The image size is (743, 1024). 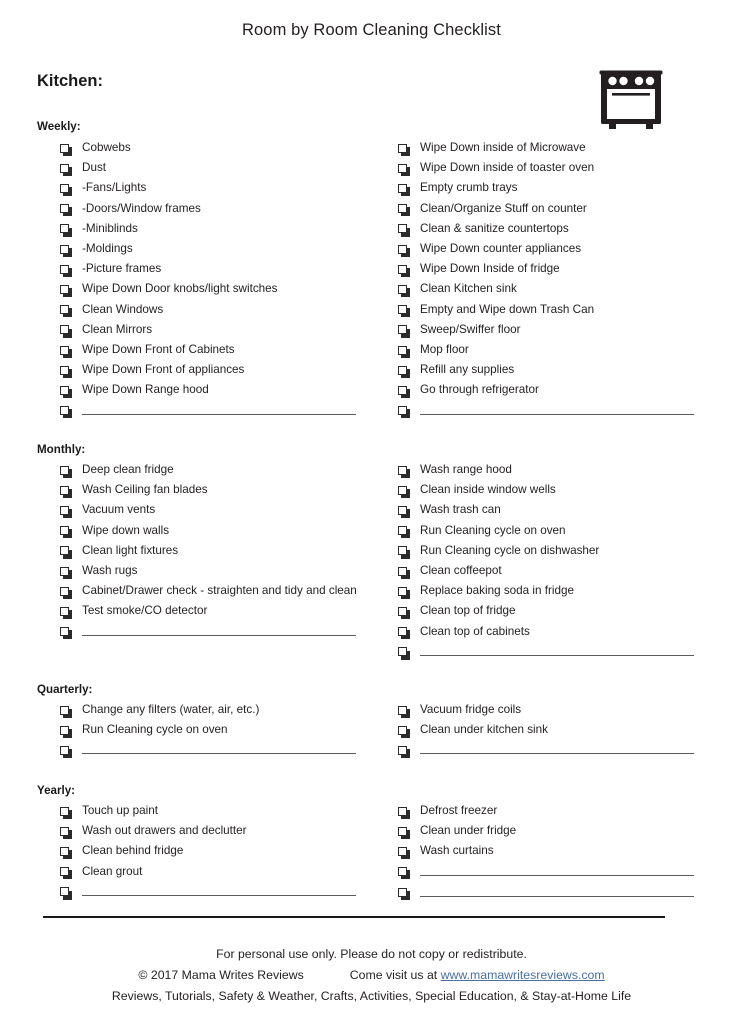 What do you see at coordinates (548, 551) in the screenshot?
I see `checklist-item: Run Cleaning cycle on dishwasher` at bounding box center [548, 551].